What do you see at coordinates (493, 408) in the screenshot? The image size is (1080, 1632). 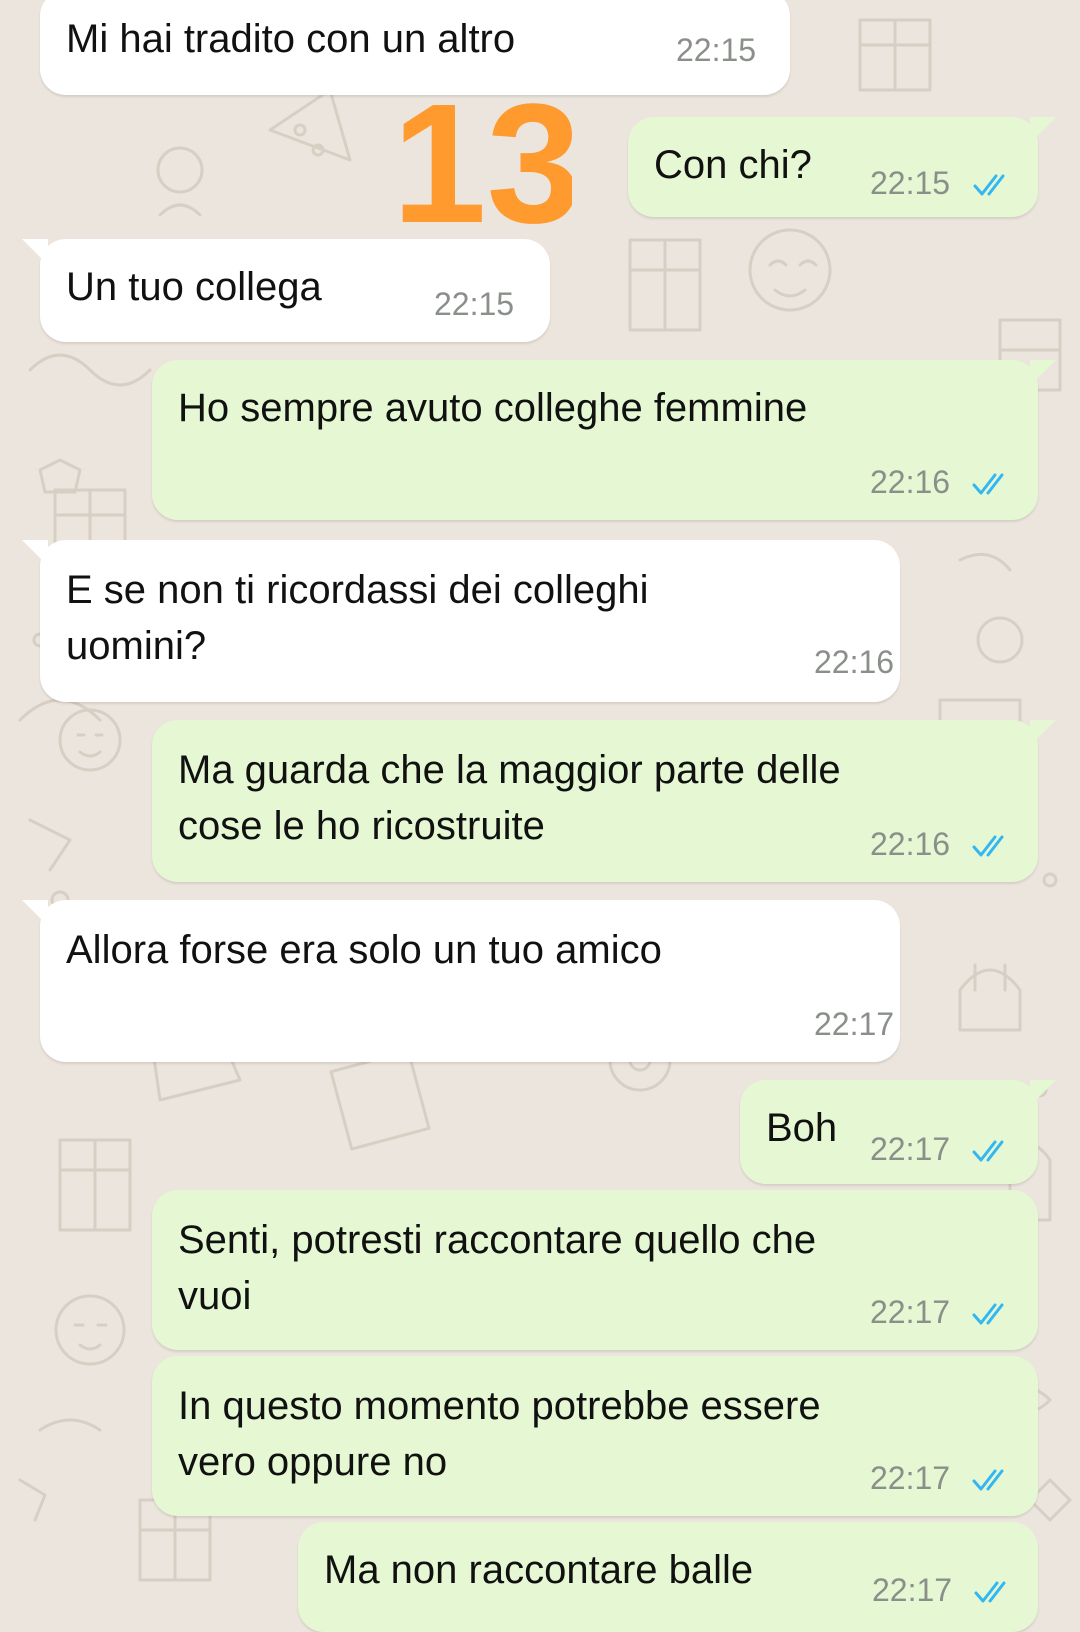 I see `message-text: Ho sempre avuto colleghe femmine` at bounding box center [493, 408].